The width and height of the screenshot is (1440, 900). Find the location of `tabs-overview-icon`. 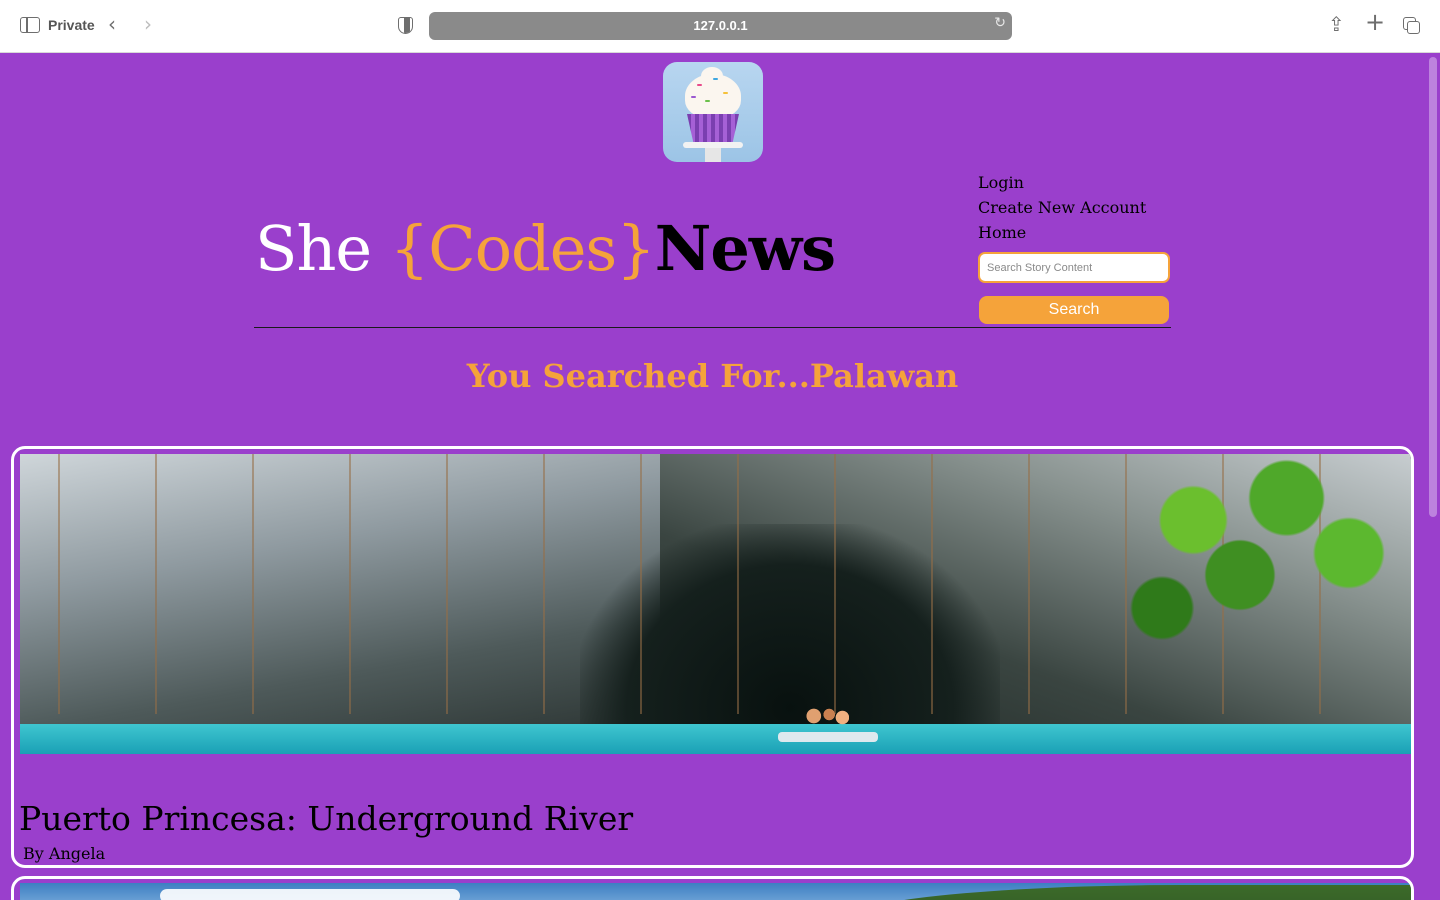

tabs-overview-icon is located at coordinates (1411, 25).